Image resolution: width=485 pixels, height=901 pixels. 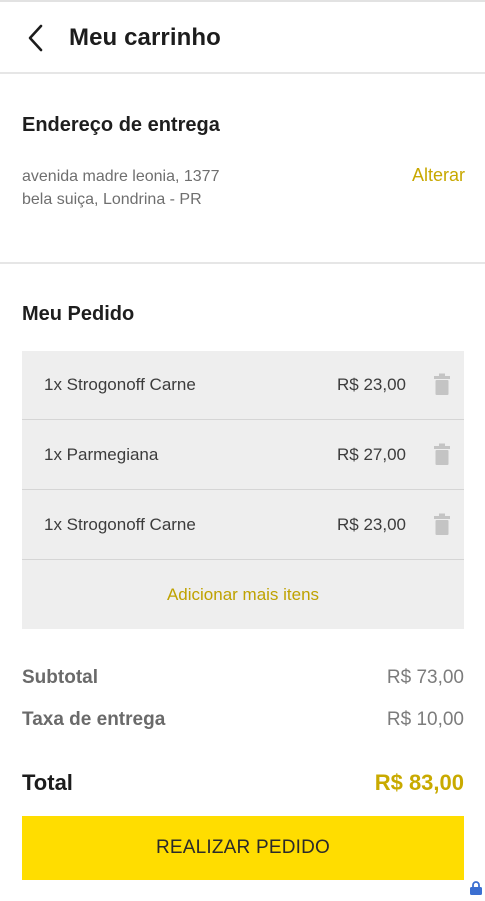 I want to click on delivery-address-heading: Endereço de entrega, so click(x=121, y=125).